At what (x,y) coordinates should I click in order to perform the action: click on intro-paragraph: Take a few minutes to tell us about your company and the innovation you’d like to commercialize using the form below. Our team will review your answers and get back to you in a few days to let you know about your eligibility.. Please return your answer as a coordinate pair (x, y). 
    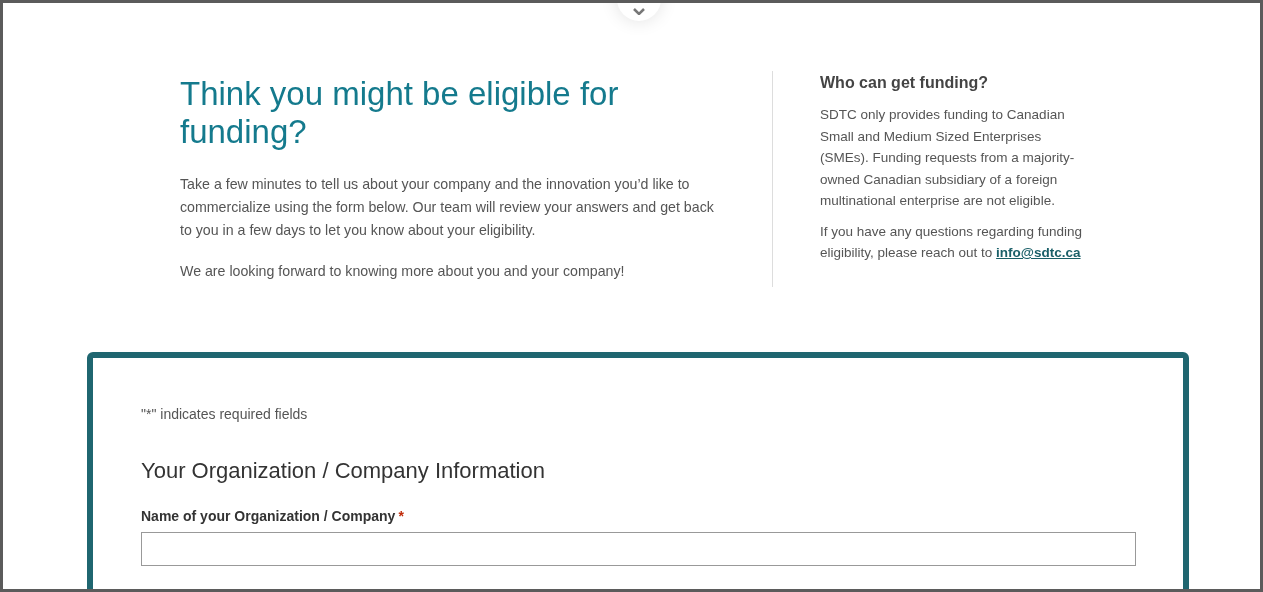
    Looking at the image, I should click on (447, 207).